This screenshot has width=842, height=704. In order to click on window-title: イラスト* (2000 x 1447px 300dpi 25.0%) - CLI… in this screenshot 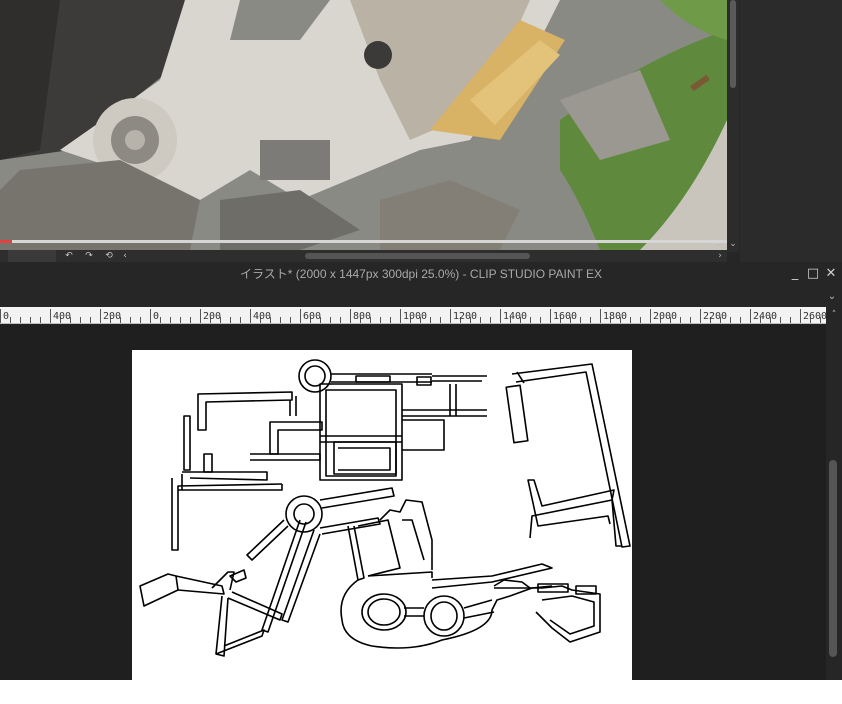, I will do `click(421, 274)`.